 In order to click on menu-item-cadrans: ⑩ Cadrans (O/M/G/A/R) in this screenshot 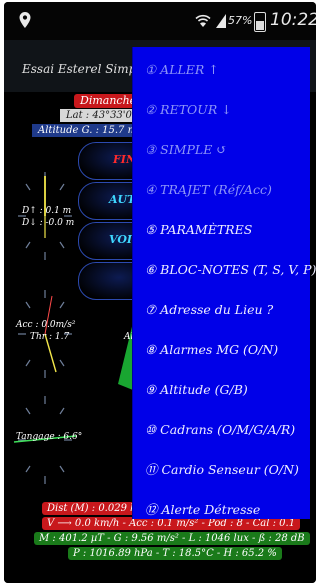, I will do `click(220, 430)`.